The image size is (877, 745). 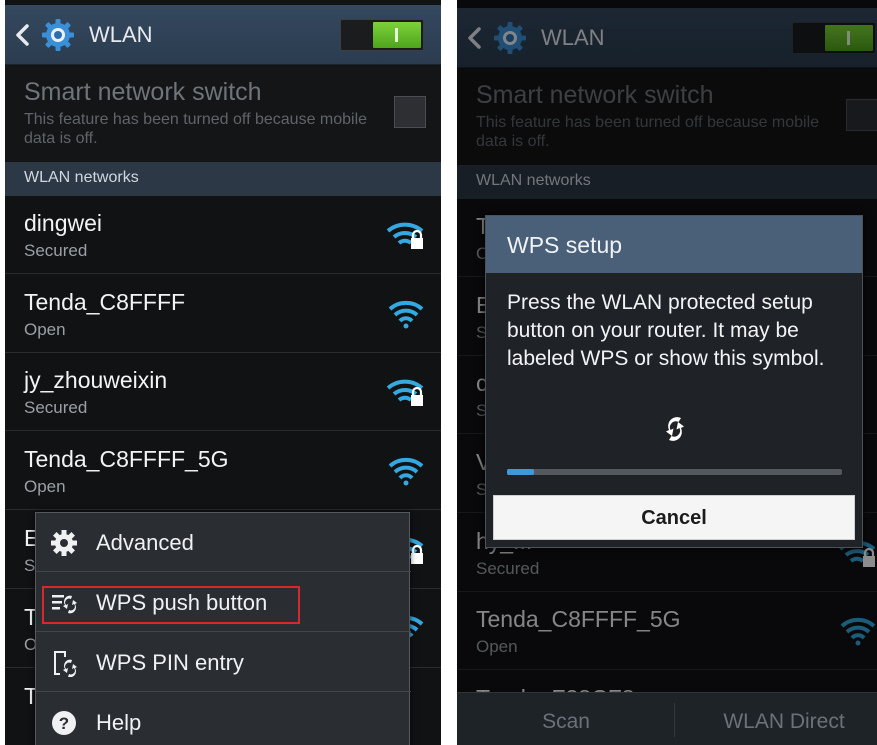 What do you see at coordinates (382, 35) in the screenshot?
I see `wlan-toggle` at bounding box center [382, 35].